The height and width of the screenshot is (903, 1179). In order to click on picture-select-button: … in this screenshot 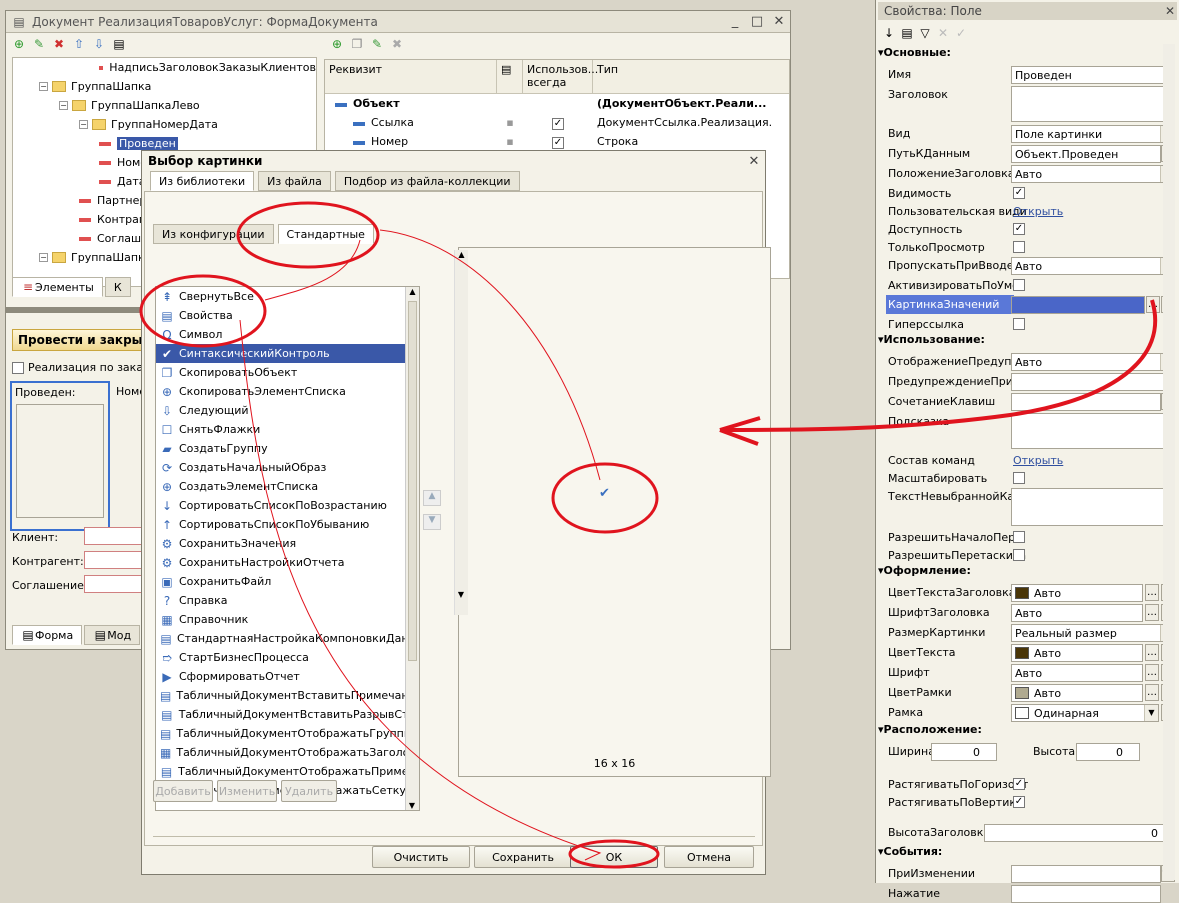, I will do `click(1153, 304)`.